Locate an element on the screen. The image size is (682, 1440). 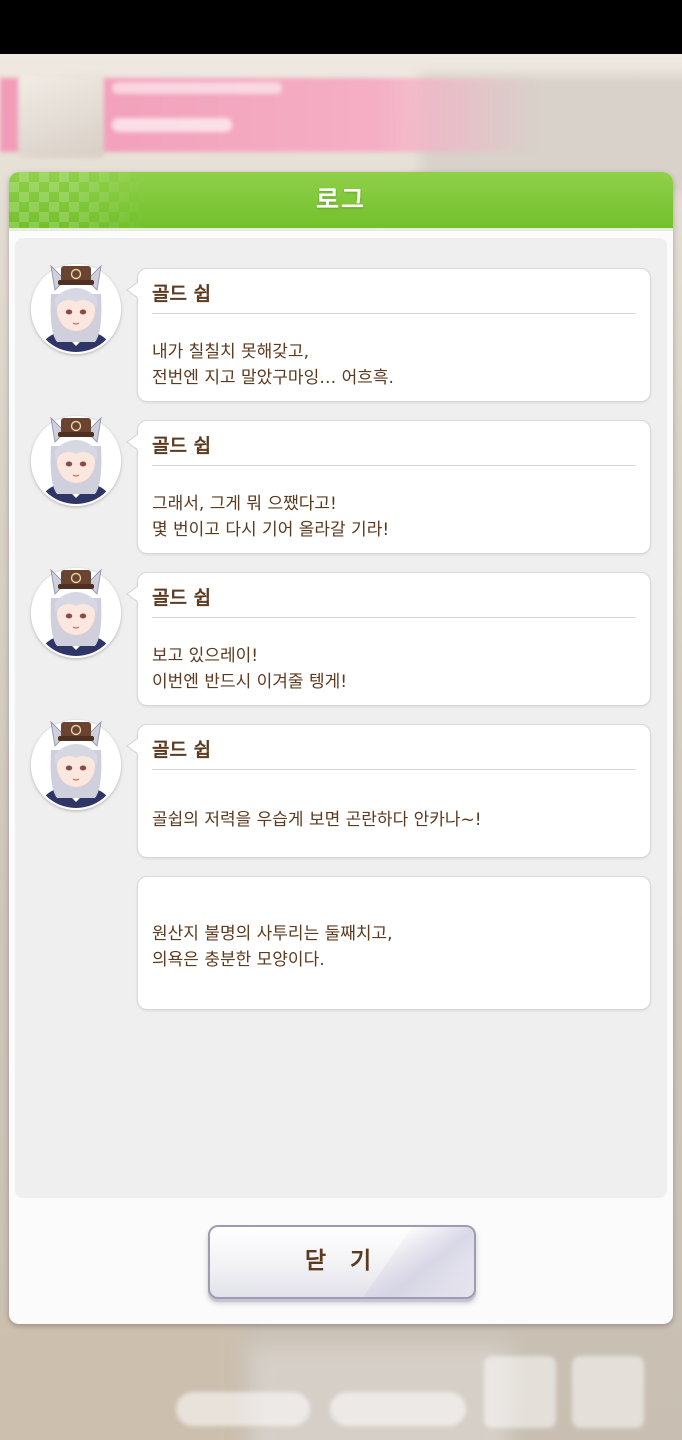
log-entry: 골드 쉽 내가 칠칠치 못해갖고, 전번엔 지고 말았구마잉… 어흐흑. is located at coordinates (341, 320).